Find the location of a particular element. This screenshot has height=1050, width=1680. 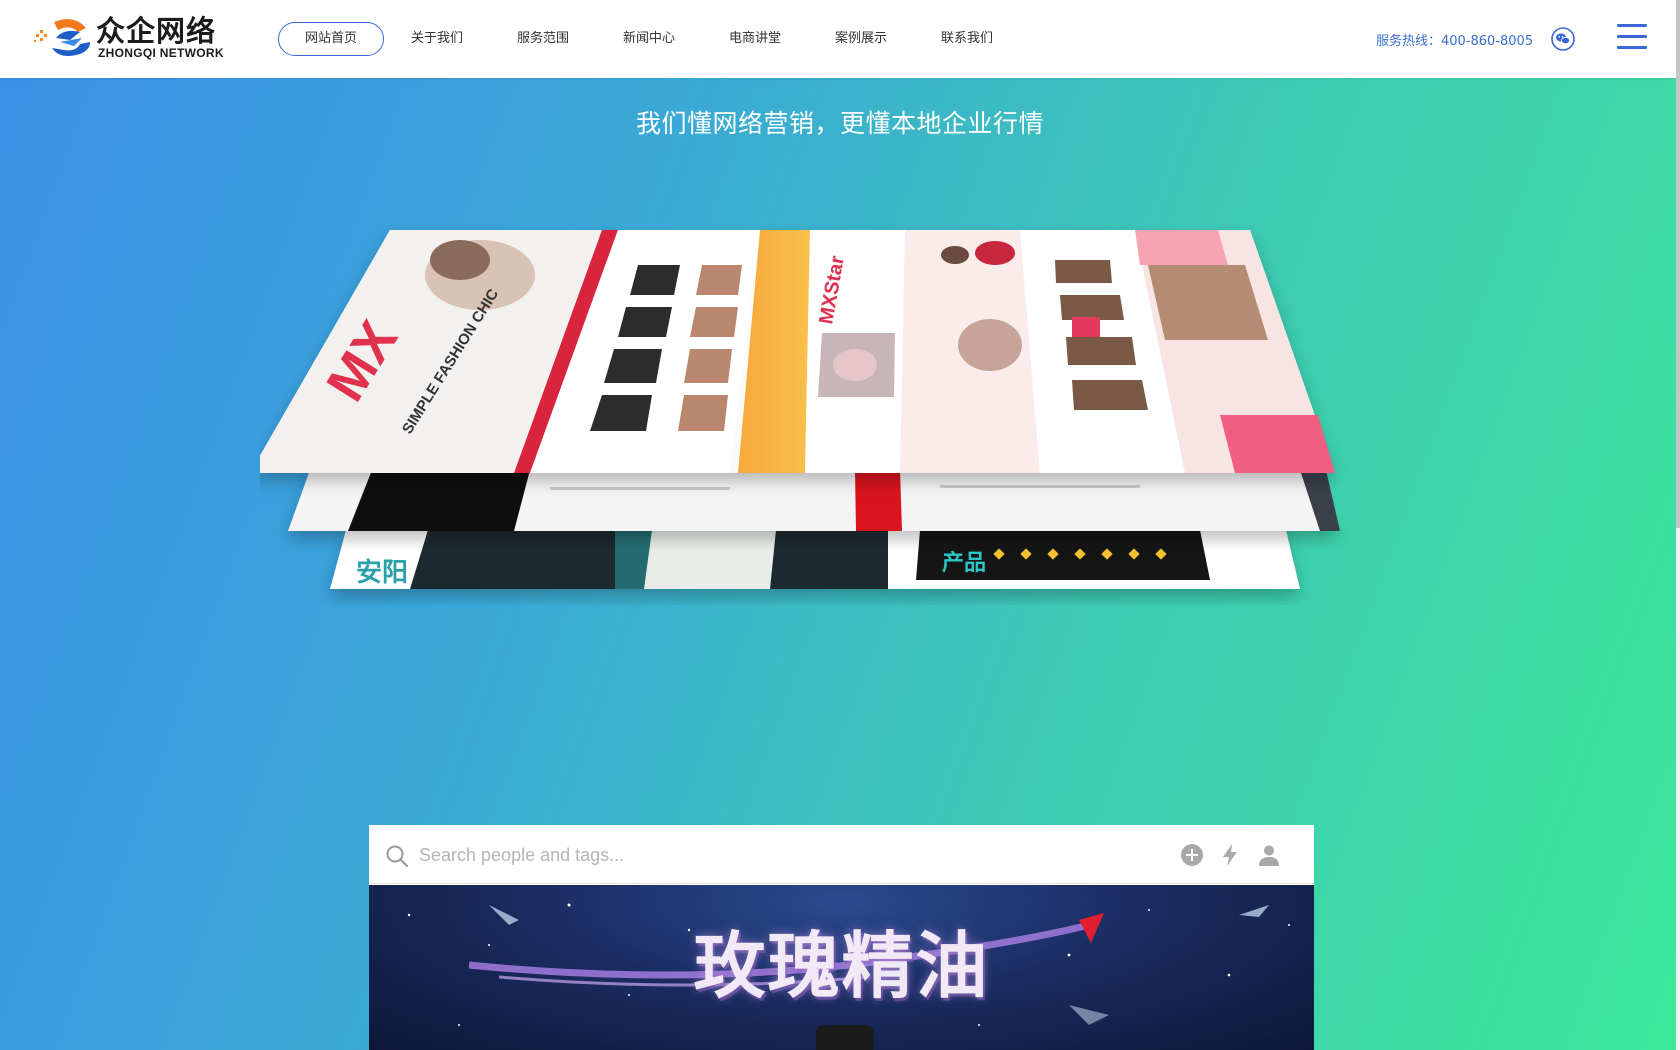

brand-logo: 众企网络 ZHONGQI NETWORK is located at coordinates (129, 39).